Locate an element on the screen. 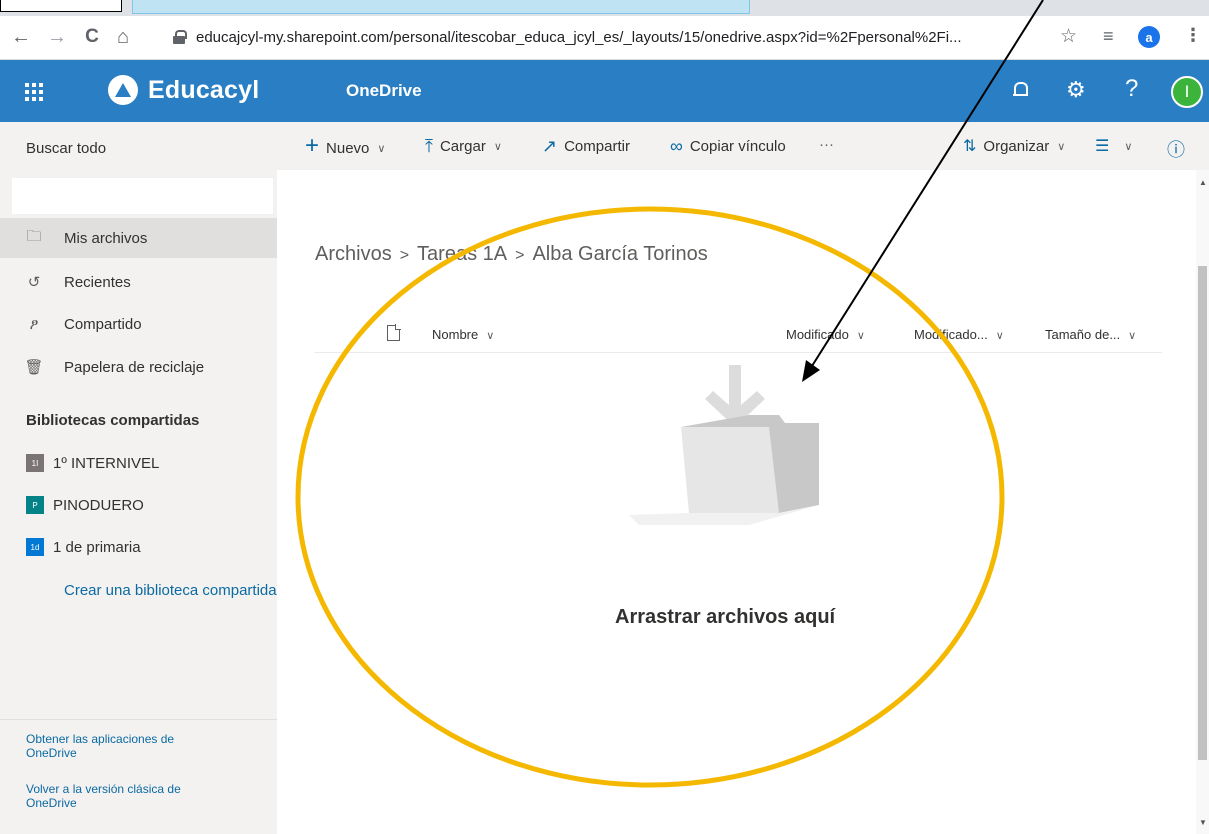 This screenshot has width=1209, height=834. sort-button: ⇅ Organizar ∨ is located at coordinates (1014, 146).